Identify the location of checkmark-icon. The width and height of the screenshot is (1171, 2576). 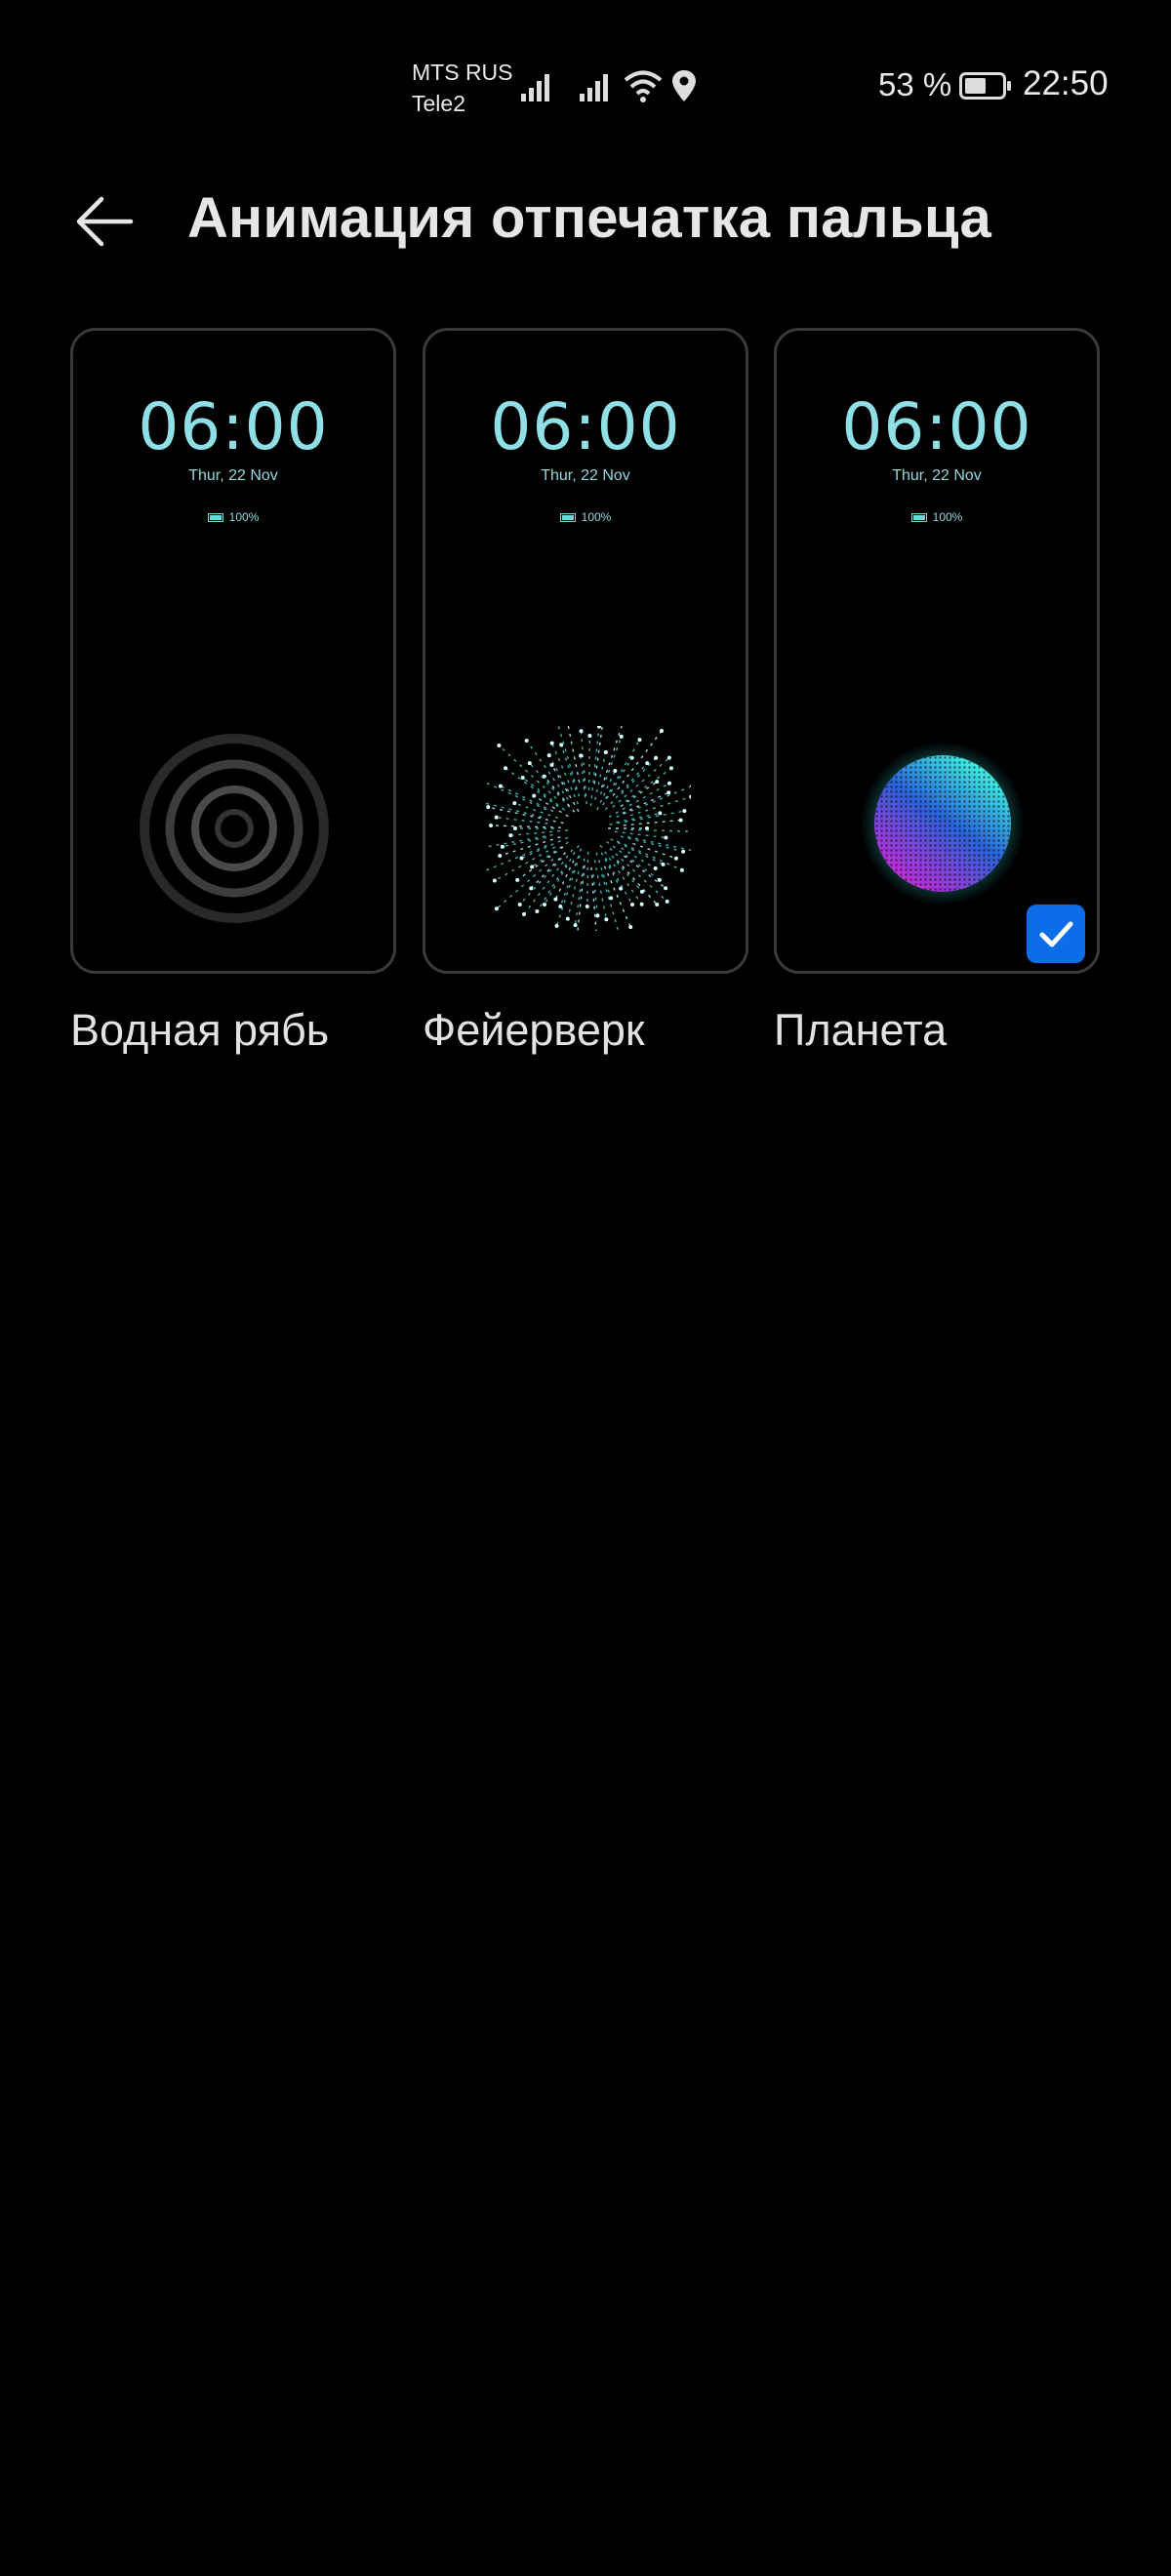
(1056, 934).